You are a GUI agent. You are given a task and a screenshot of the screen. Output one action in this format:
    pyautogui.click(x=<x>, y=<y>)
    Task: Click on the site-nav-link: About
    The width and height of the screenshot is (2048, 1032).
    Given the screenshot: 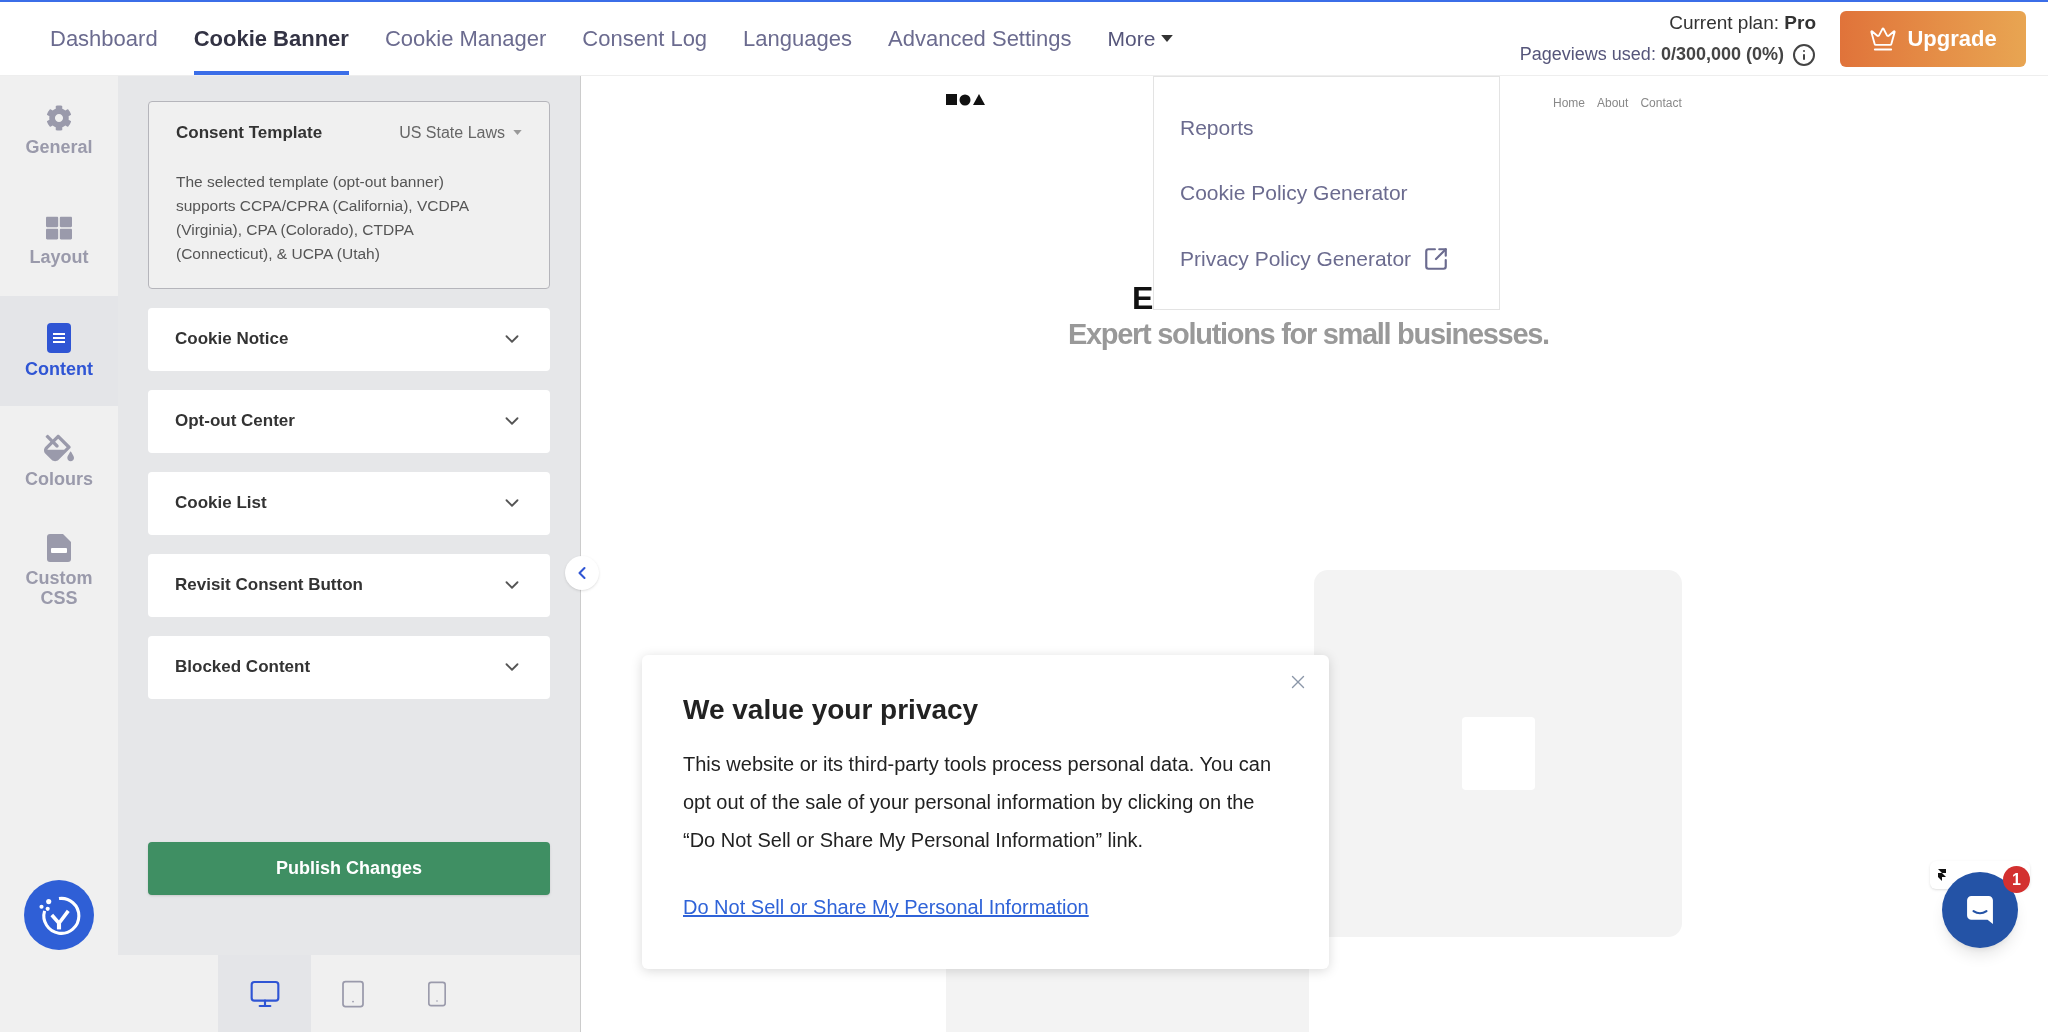 What is the action you would take?
    pyautogui.click(x=1613, y=103)
    